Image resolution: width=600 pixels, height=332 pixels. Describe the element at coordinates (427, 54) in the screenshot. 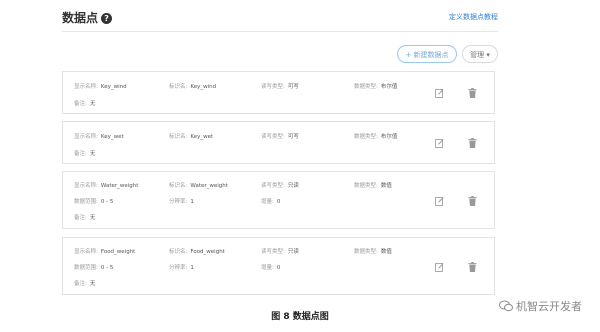

I see `new-datapoint-button: + 新建数据点` at that location.